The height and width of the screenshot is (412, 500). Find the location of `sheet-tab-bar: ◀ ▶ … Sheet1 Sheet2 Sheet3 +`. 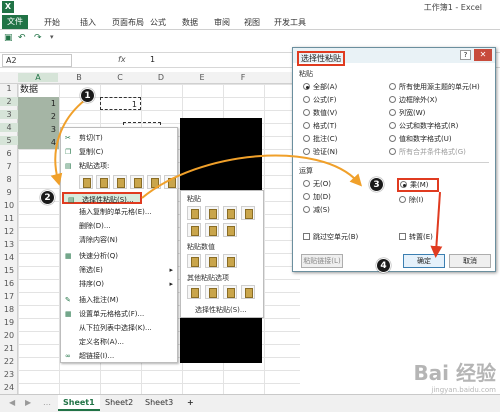

sheet-tab-bar: ◀ ▶ … Sheet1 Sheet2 Sheet3 + is located at coordinates (250, 403).